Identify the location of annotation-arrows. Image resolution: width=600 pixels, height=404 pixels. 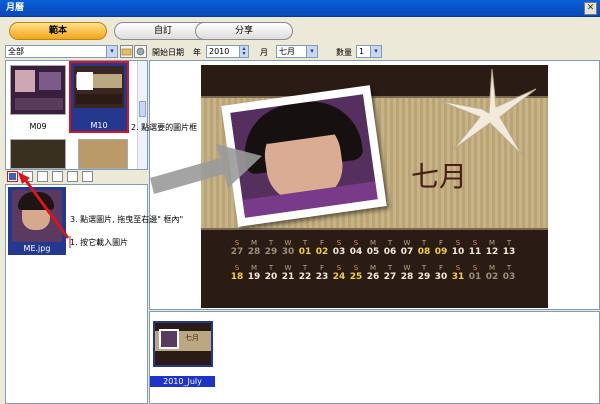
(44, 210).